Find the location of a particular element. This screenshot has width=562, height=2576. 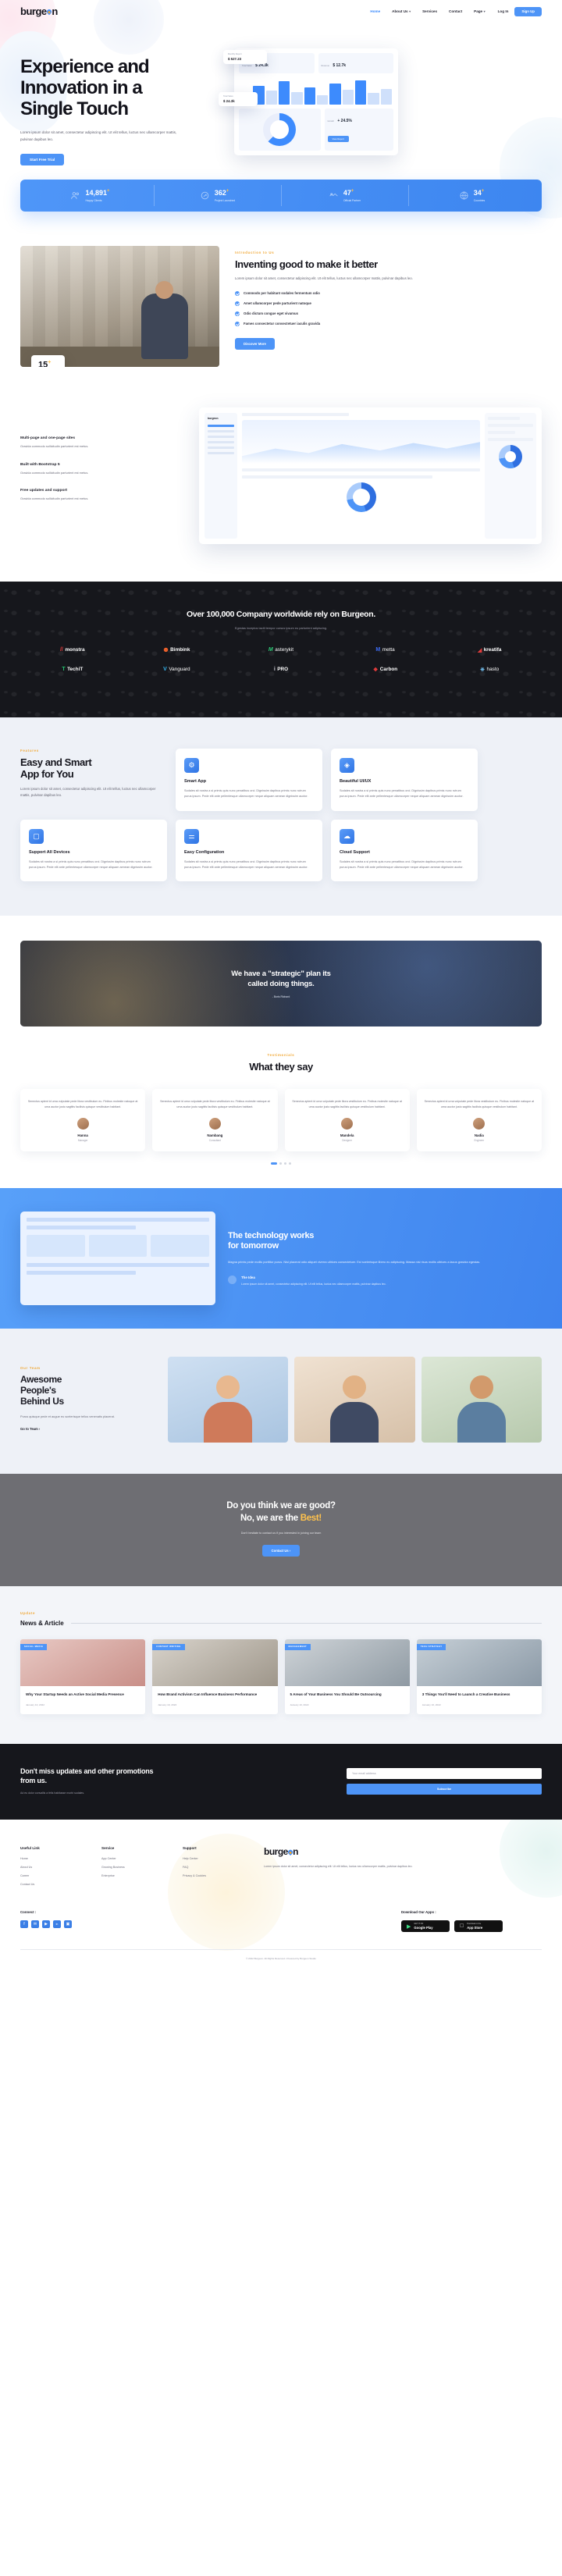

youtube-icon: ▶ is located at coordinates (46, 1924).